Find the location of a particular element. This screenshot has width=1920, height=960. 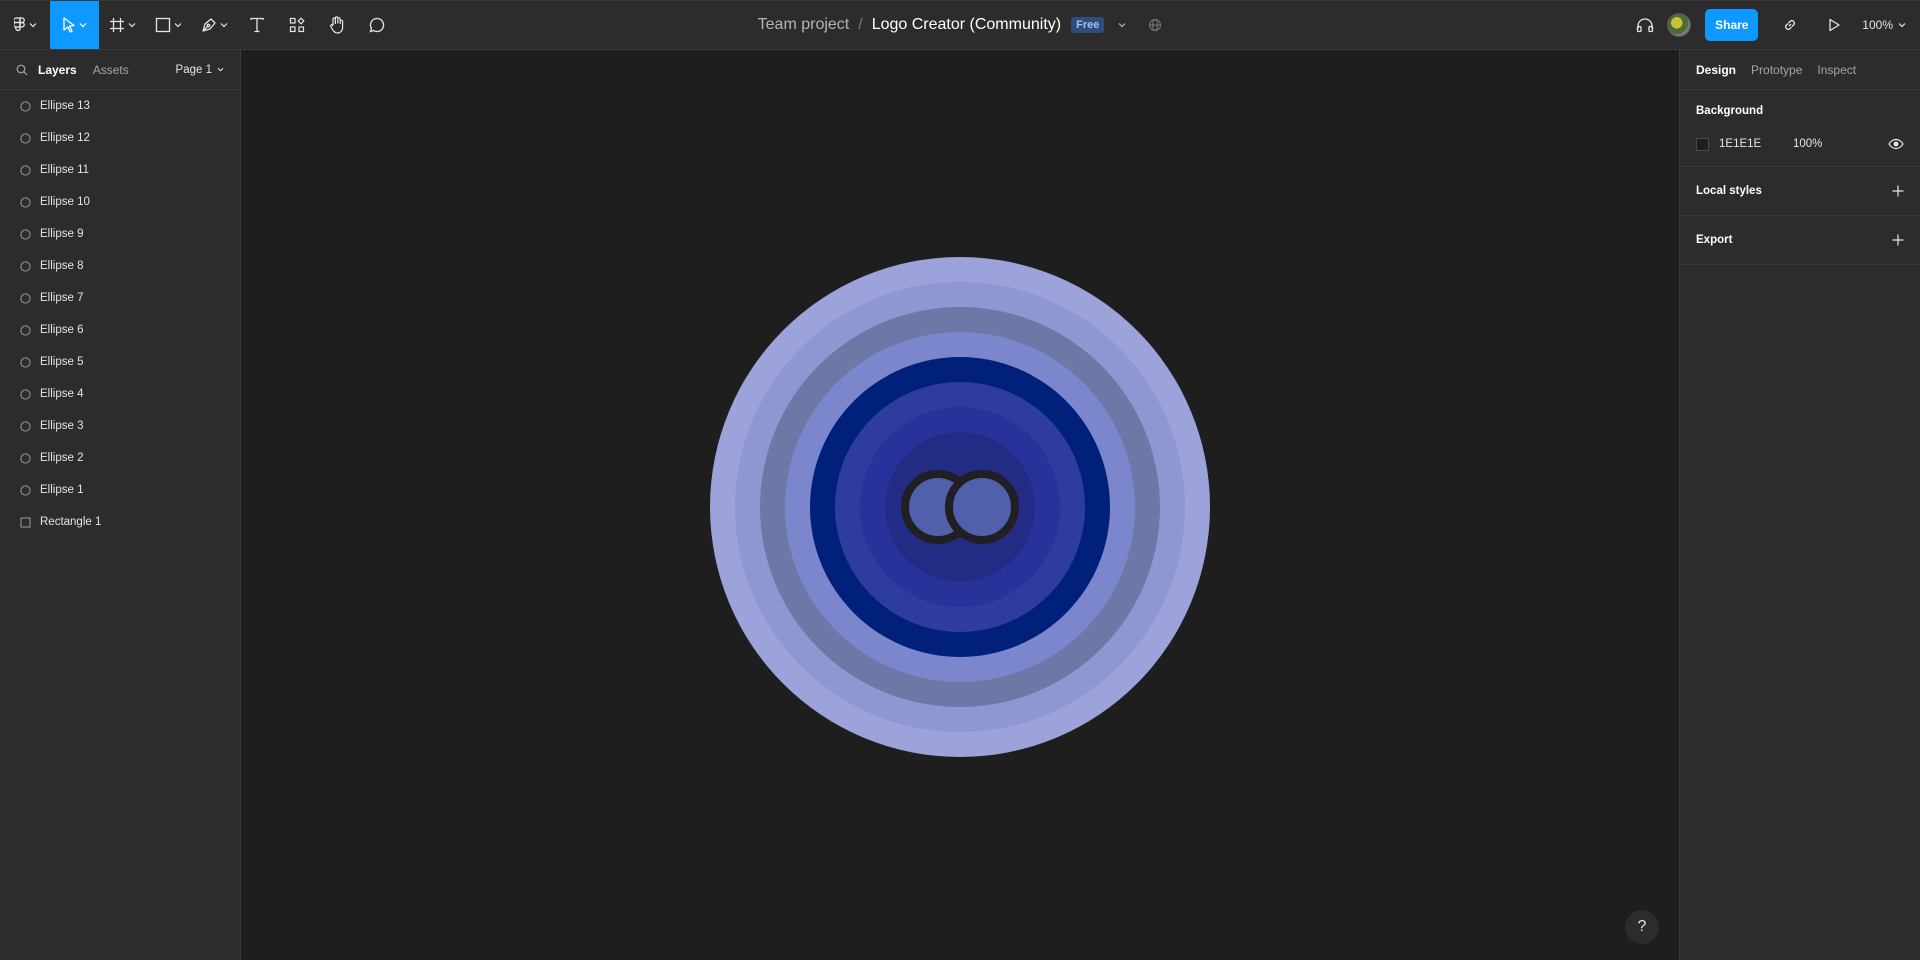

add-export-plus-icon is located at coordinates (1898, 240).